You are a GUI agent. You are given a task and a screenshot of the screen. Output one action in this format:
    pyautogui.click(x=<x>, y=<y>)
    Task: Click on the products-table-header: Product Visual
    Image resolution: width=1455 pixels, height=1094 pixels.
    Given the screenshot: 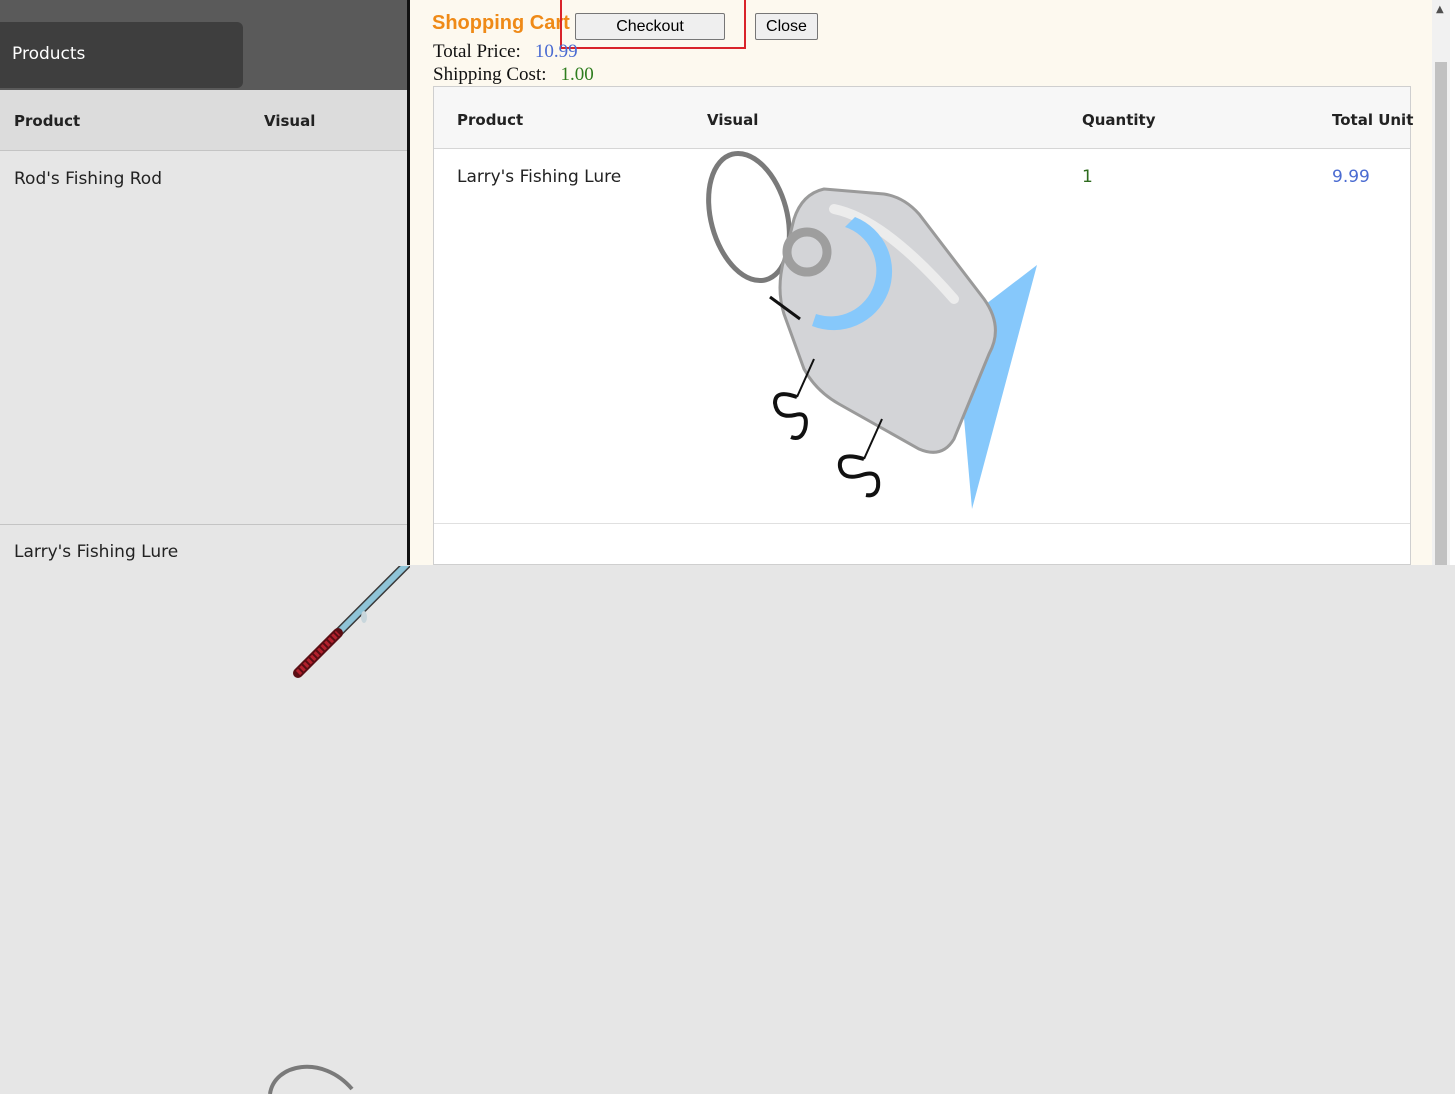 What is the action you would take?
    pyautogui.click(x=205, y=120)
    